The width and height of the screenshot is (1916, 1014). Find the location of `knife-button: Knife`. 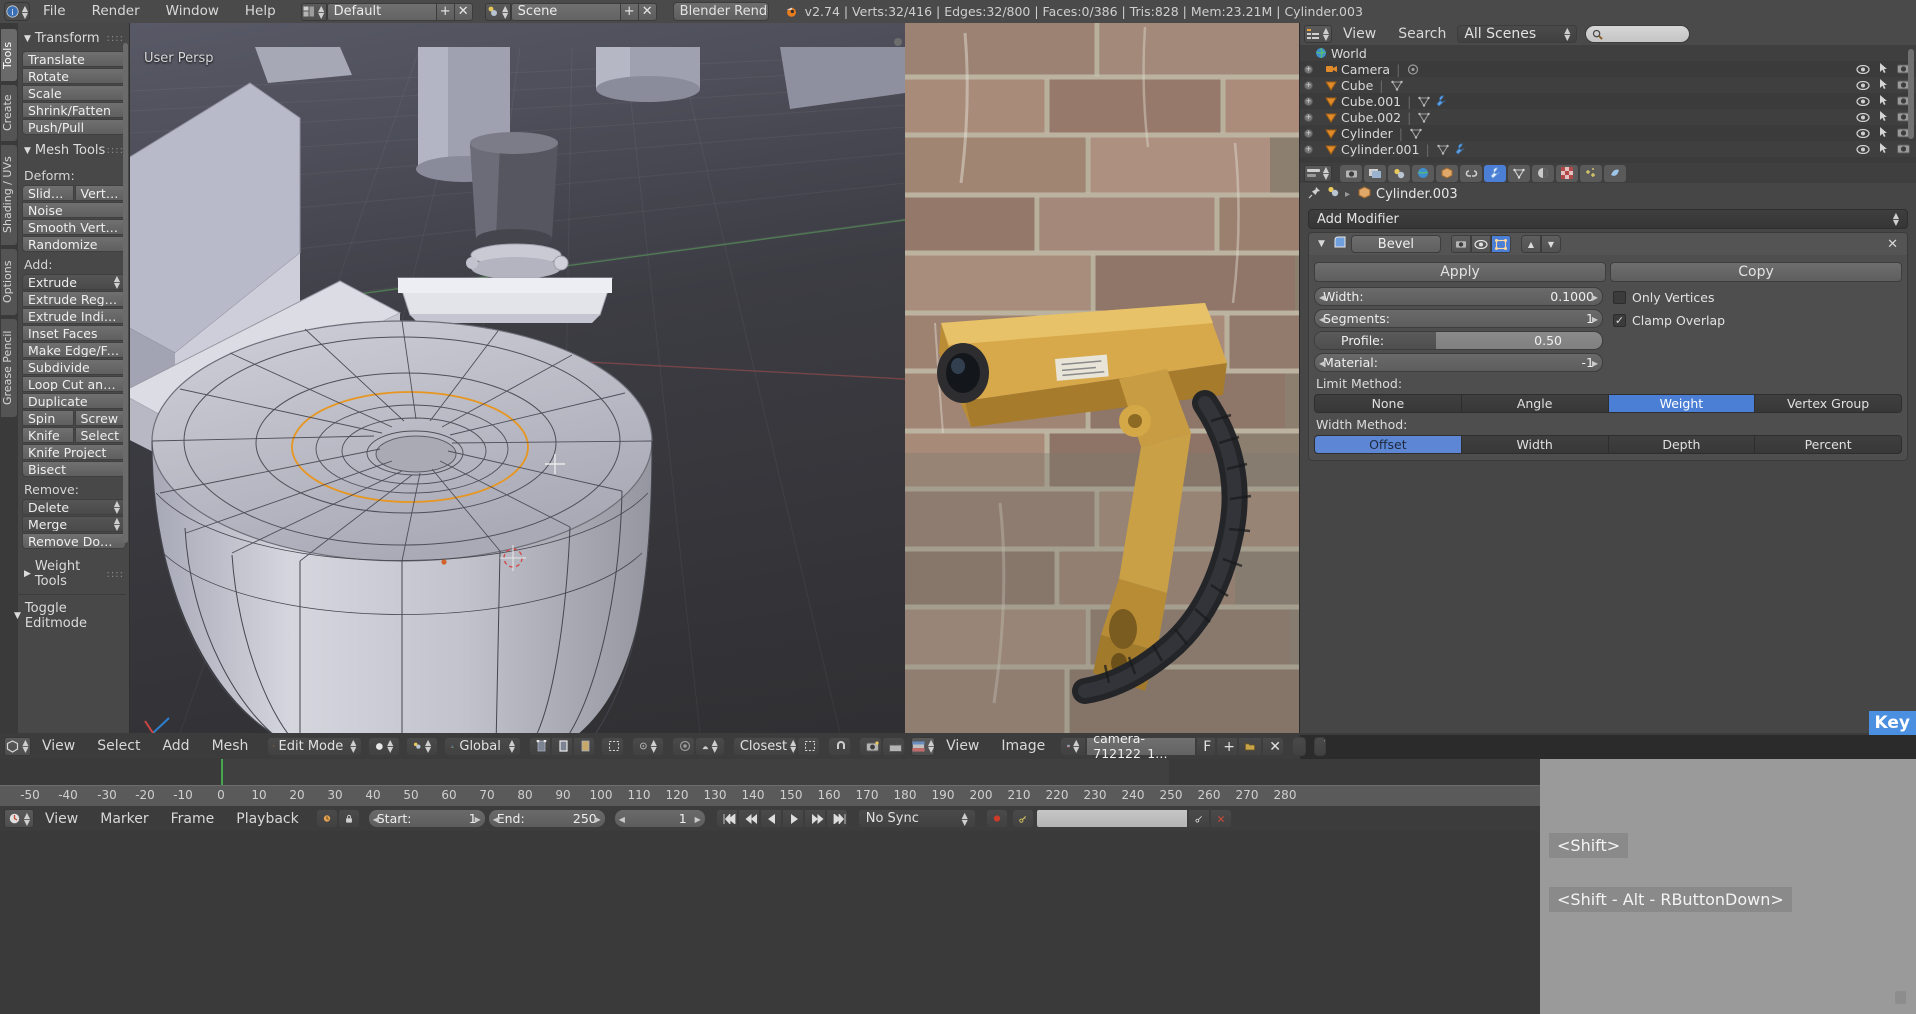

knife-button: Knife is located at coordinates (48, 435).